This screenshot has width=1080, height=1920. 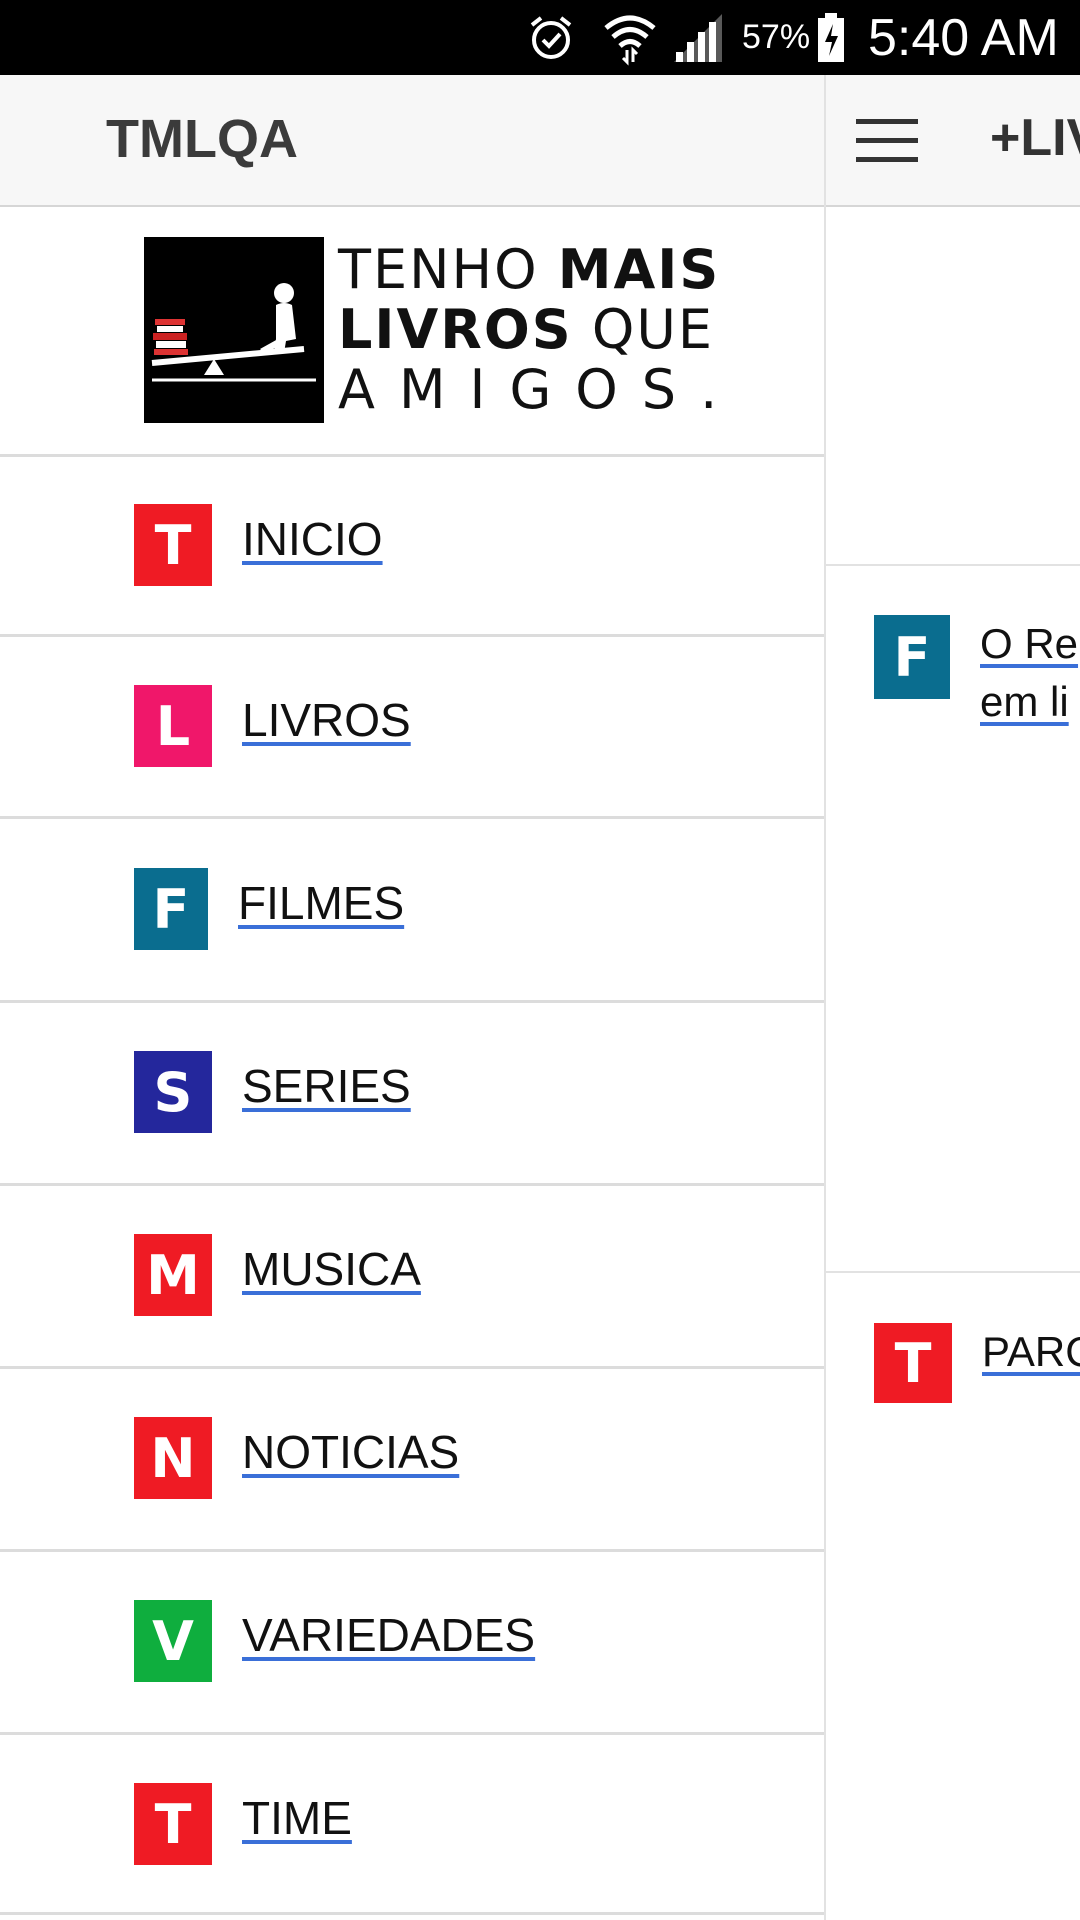 I want to click on menu-item-variedades: V VARIEDADES, so click(x=334, y=1641).